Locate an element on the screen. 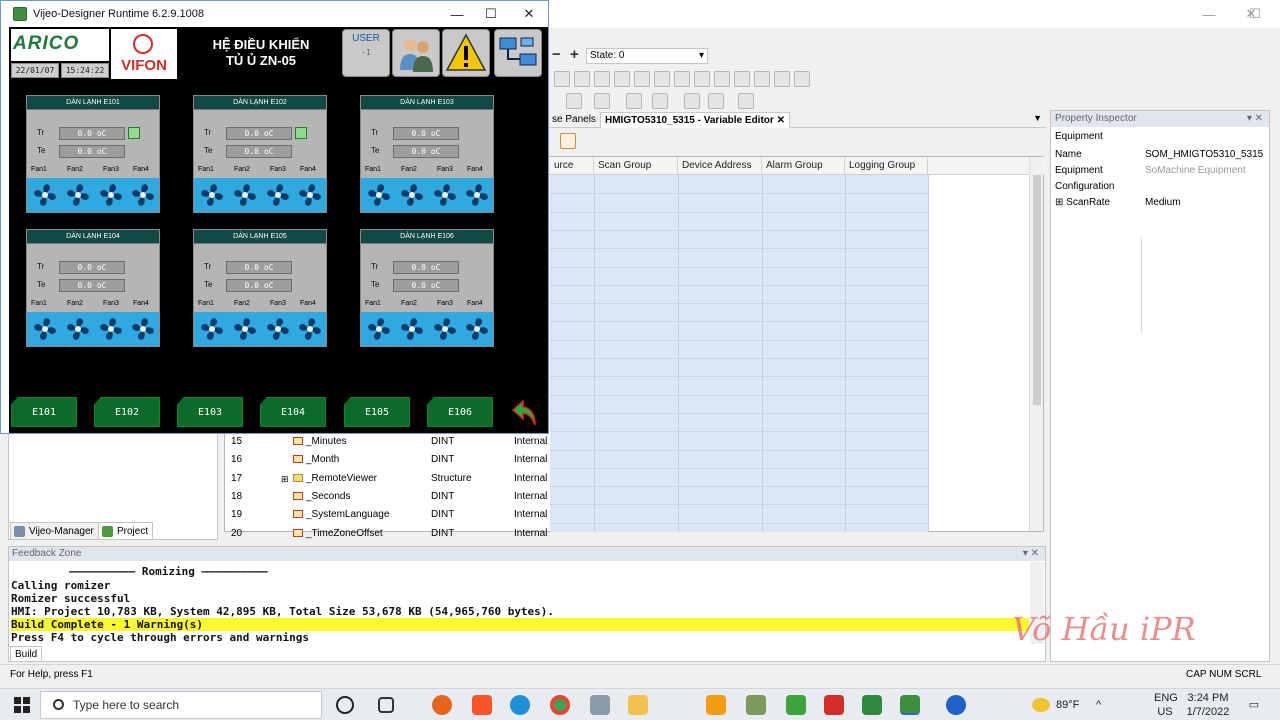 The height and width of the screenshot is (720, 1280). ide-minimize-button: — is located at coordinates (1209, 14).